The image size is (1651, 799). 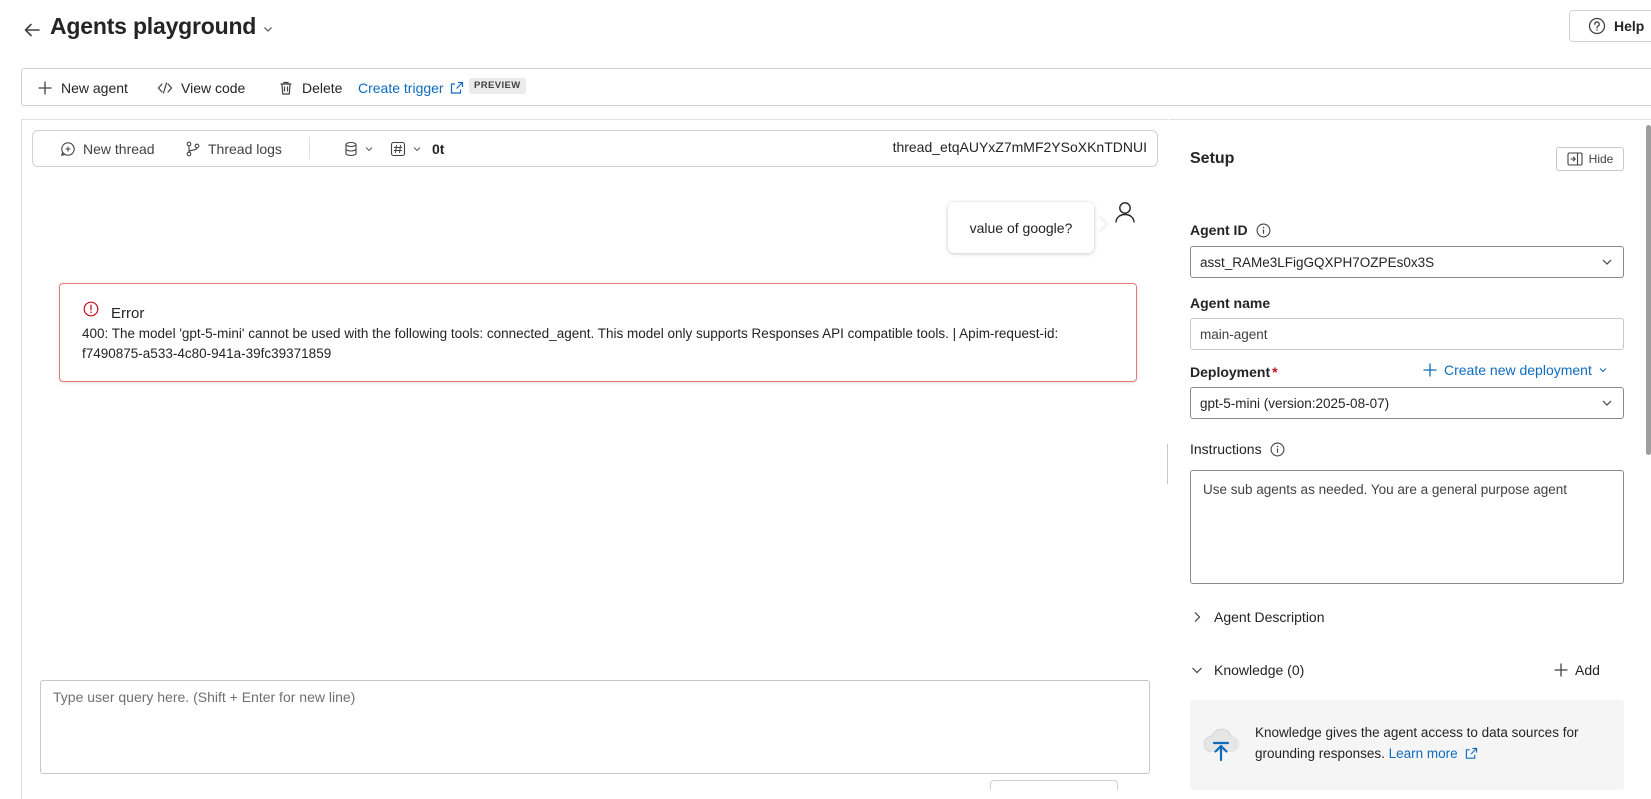 I want to click on setup-title: Setup, so click(x=1212, y=158).